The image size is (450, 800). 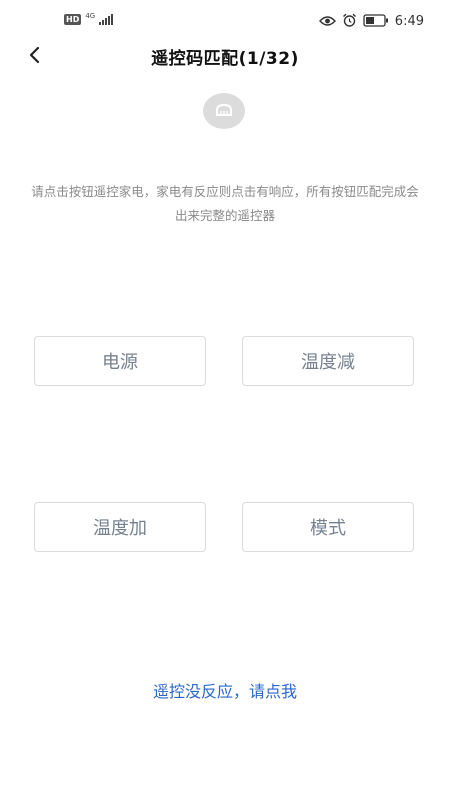 I want to click on temp-down-key-button: 温度减, so click(x=328, y=361).